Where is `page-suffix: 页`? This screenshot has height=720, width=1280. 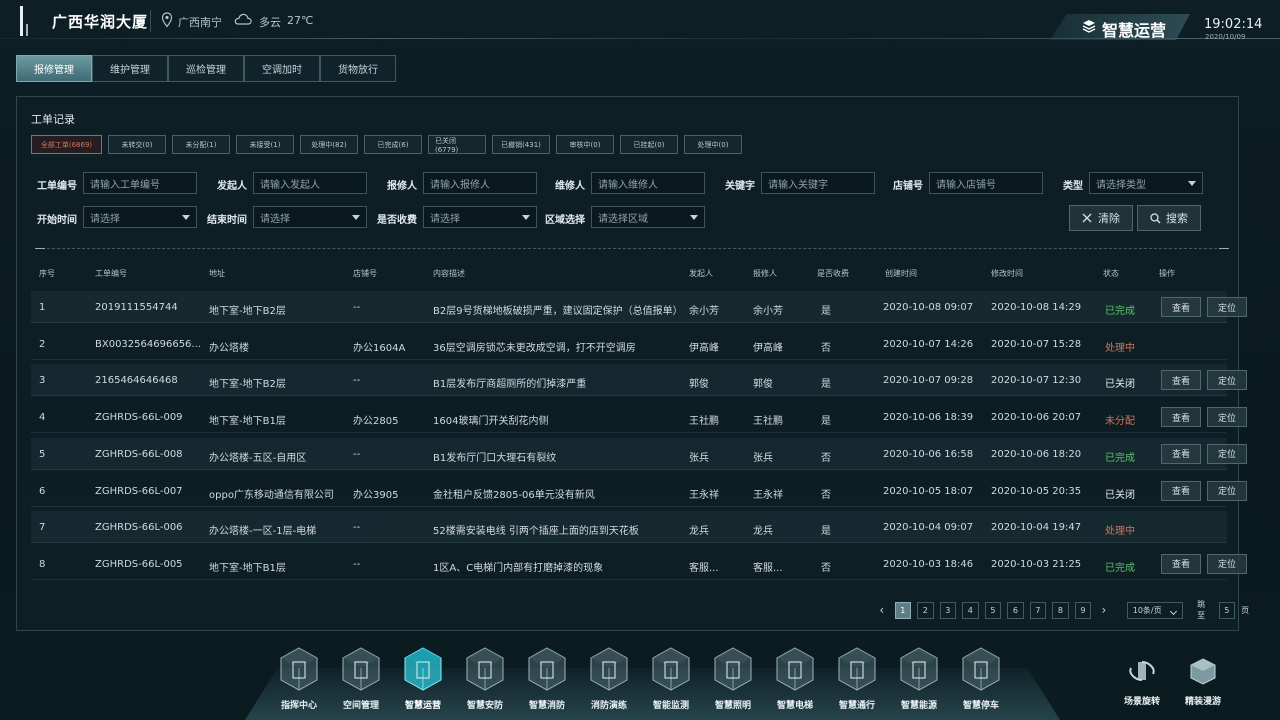 page-suffix: 页 is located at coordinates (1245, 610).